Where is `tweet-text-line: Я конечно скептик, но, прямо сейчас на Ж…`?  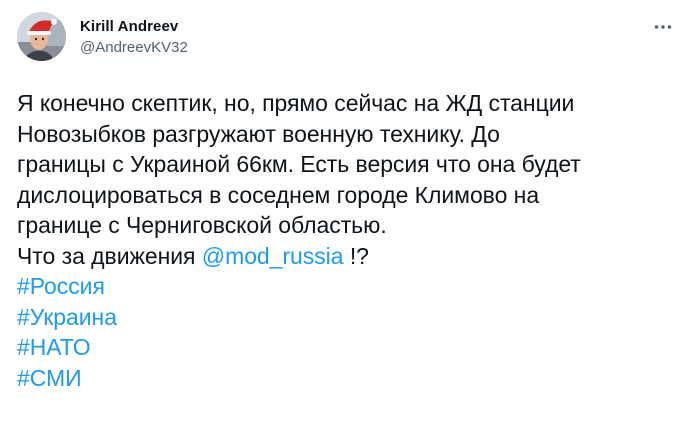 tweet-text-line: Я конечно скептик, но, прямо сейчас на Ж… is located at coordinates (296, 103).